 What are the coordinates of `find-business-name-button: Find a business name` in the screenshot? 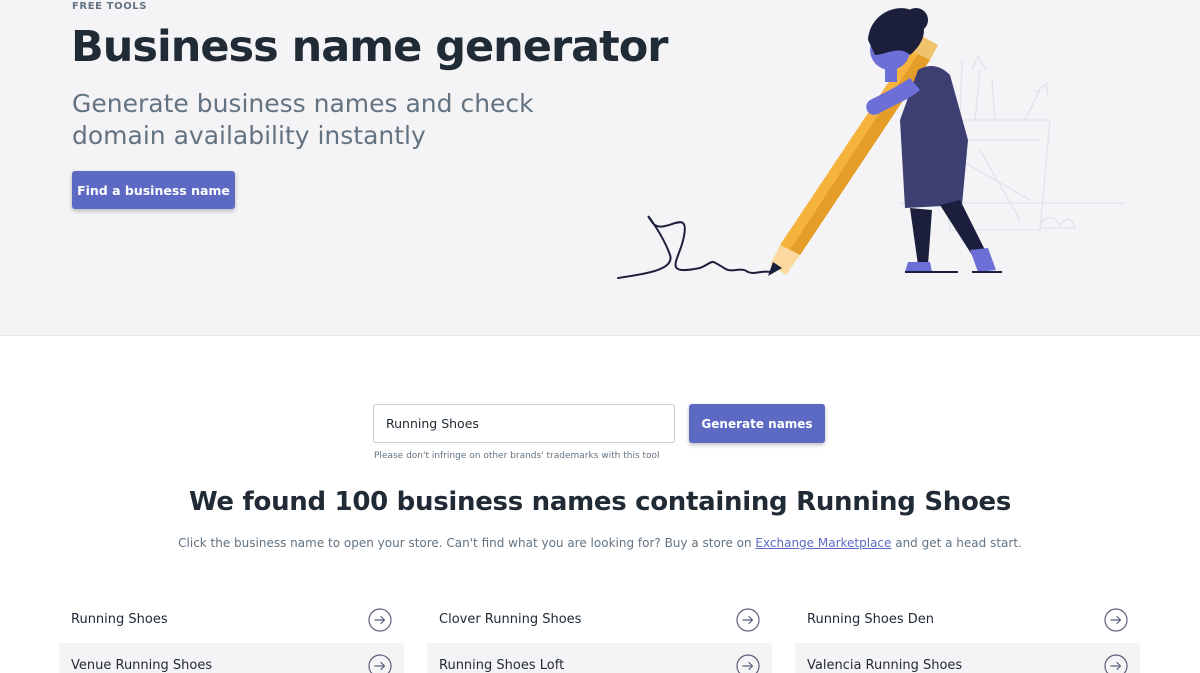 It's located at (153, 190).